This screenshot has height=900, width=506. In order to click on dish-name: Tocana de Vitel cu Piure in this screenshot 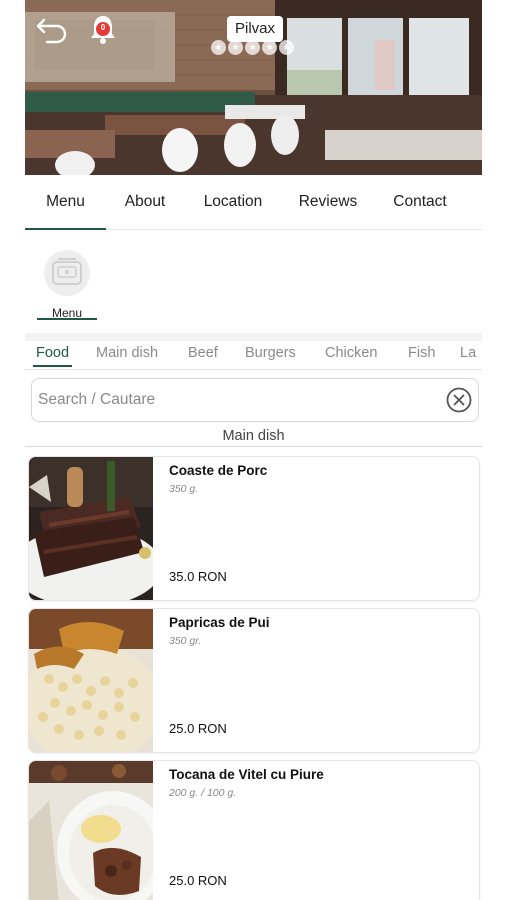, I will do `click(246, 774)`.